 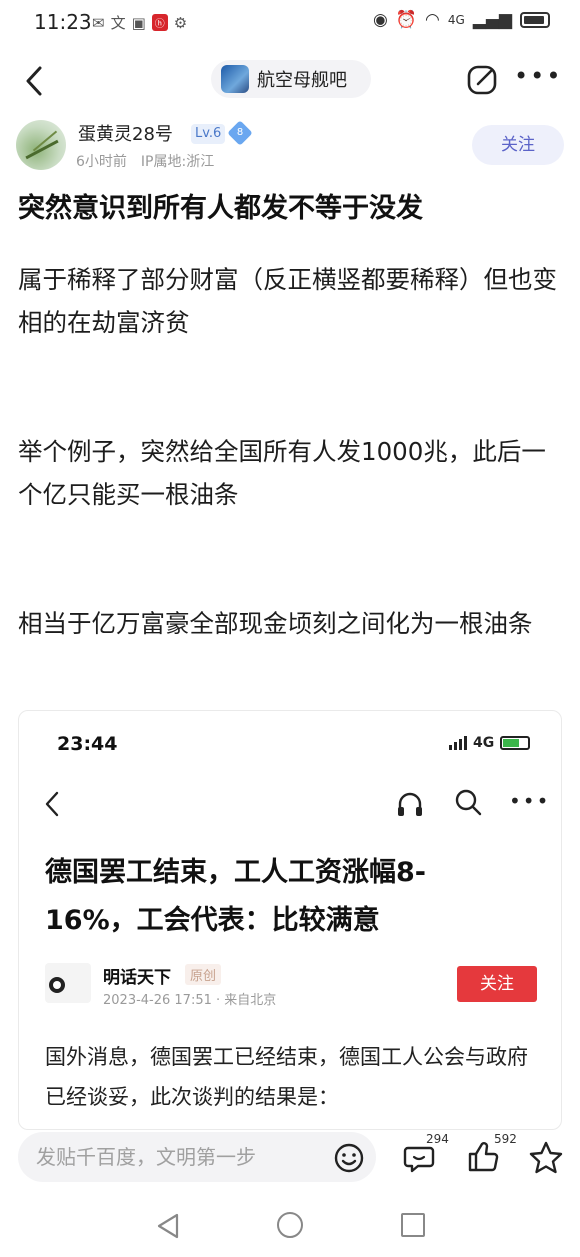 What do you see at coordinates (302, 80) in the screenshot?
I see `forum-name: 航空母舰吧` at bounding box center [302, 80].